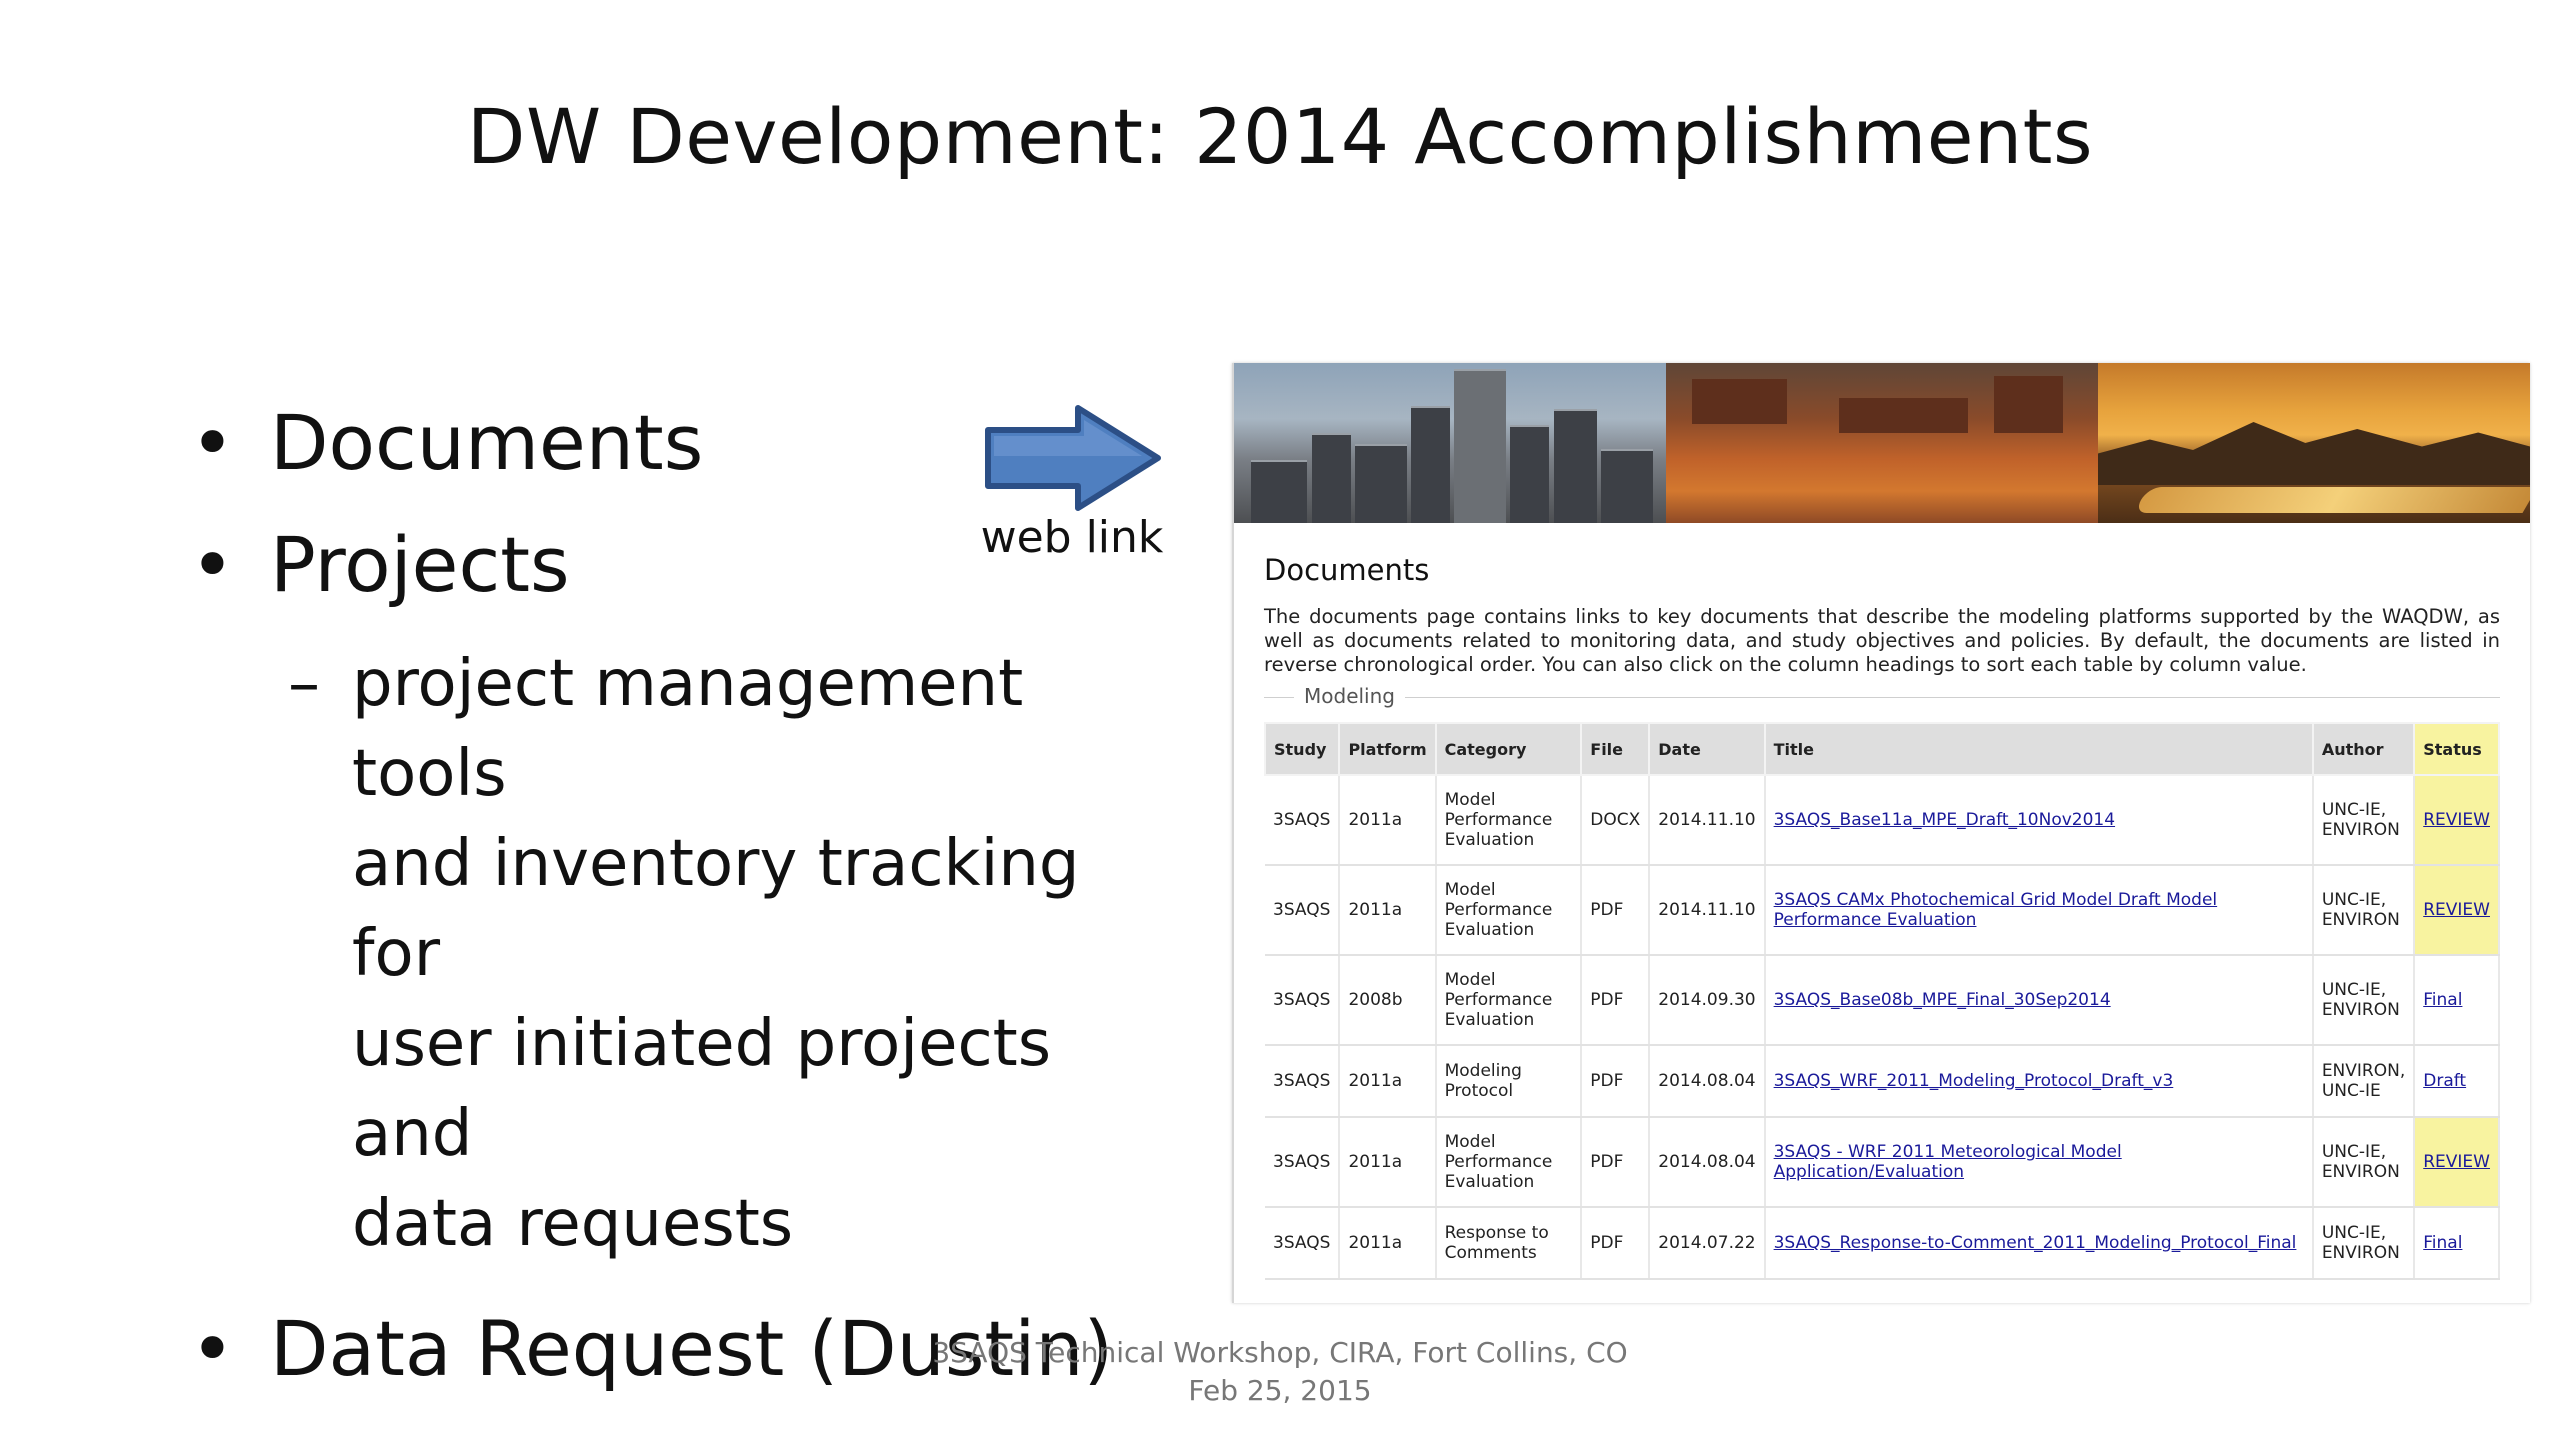  Describe the element at coordinates (1508, 749) in the screenshot. I see `column-header: Category` at that location.